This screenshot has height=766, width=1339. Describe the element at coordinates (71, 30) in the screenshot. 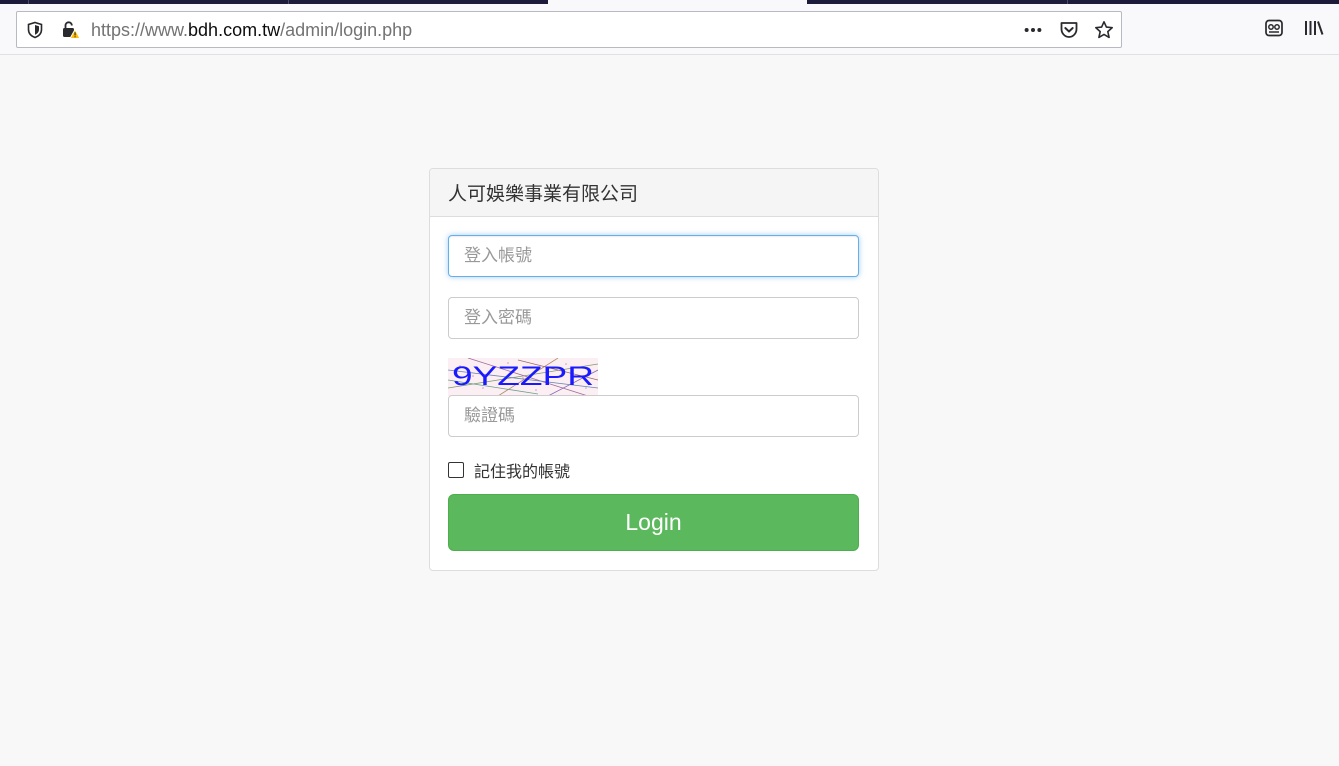

I see `insecure-lock-warning-icon` at that location.